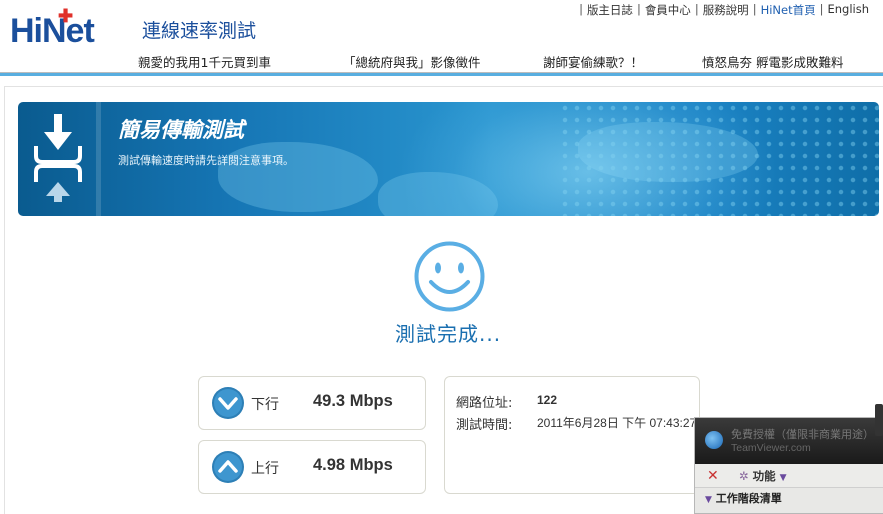 Image resolution: width=883 pixels, height=514 pixels. I want to click on top-link-member: 會員中心, so click(668, 10).